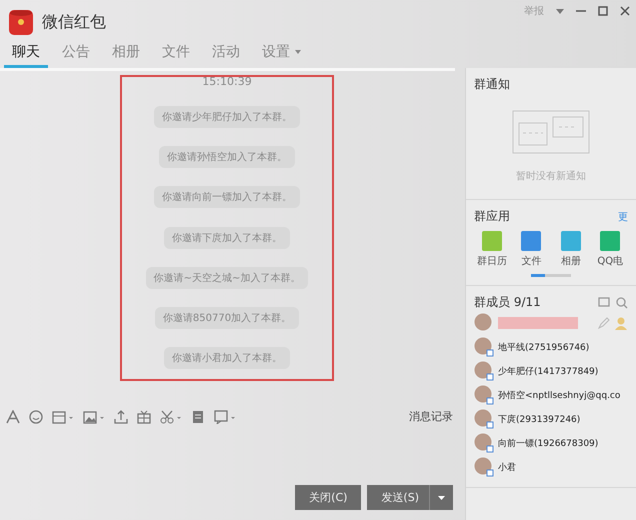  Describe the element at coordinates (227, 157) in the screenshot. I see `system-message: 你邀请孙悟空加入了本群。` at that location.